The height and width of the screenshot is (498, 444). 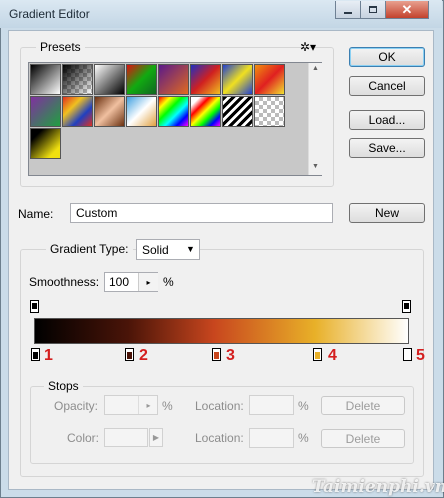 What do you see at coordinates (131, 282) in the screenshot?
I see `smoothness-input: 100 ▸` at bounding box center [131, 282].